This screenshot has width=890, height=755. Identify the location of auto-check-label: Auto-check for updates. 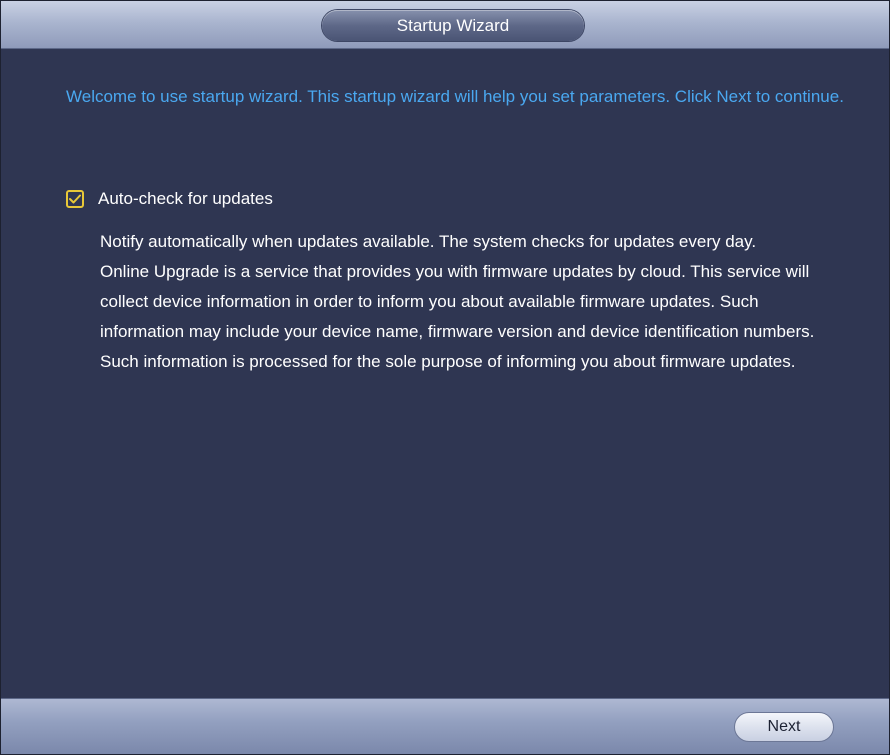
(185, 198).